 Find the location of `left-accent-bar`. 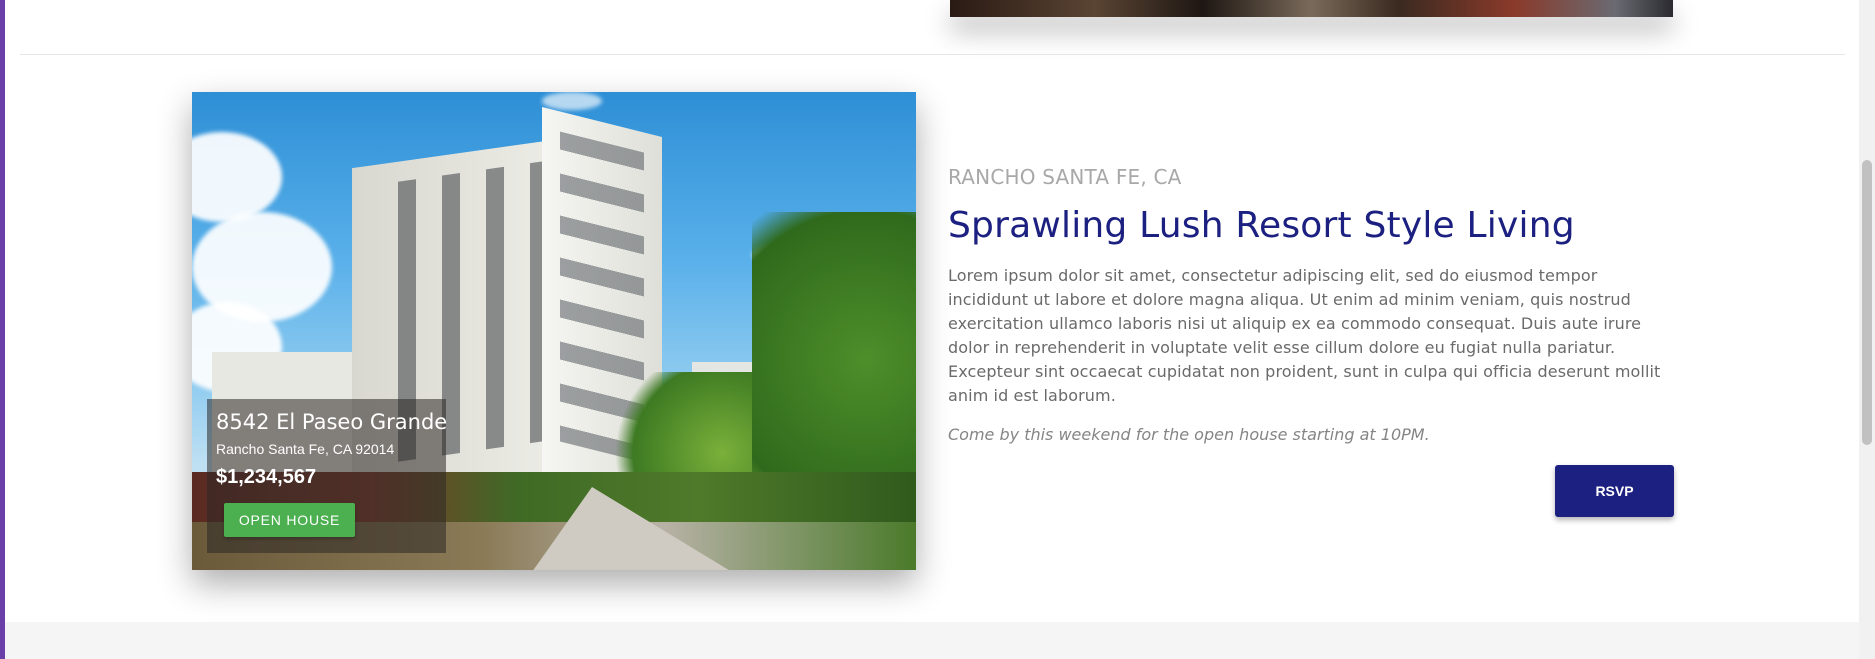

left-accent-bar is located at coordinates (2, 329).